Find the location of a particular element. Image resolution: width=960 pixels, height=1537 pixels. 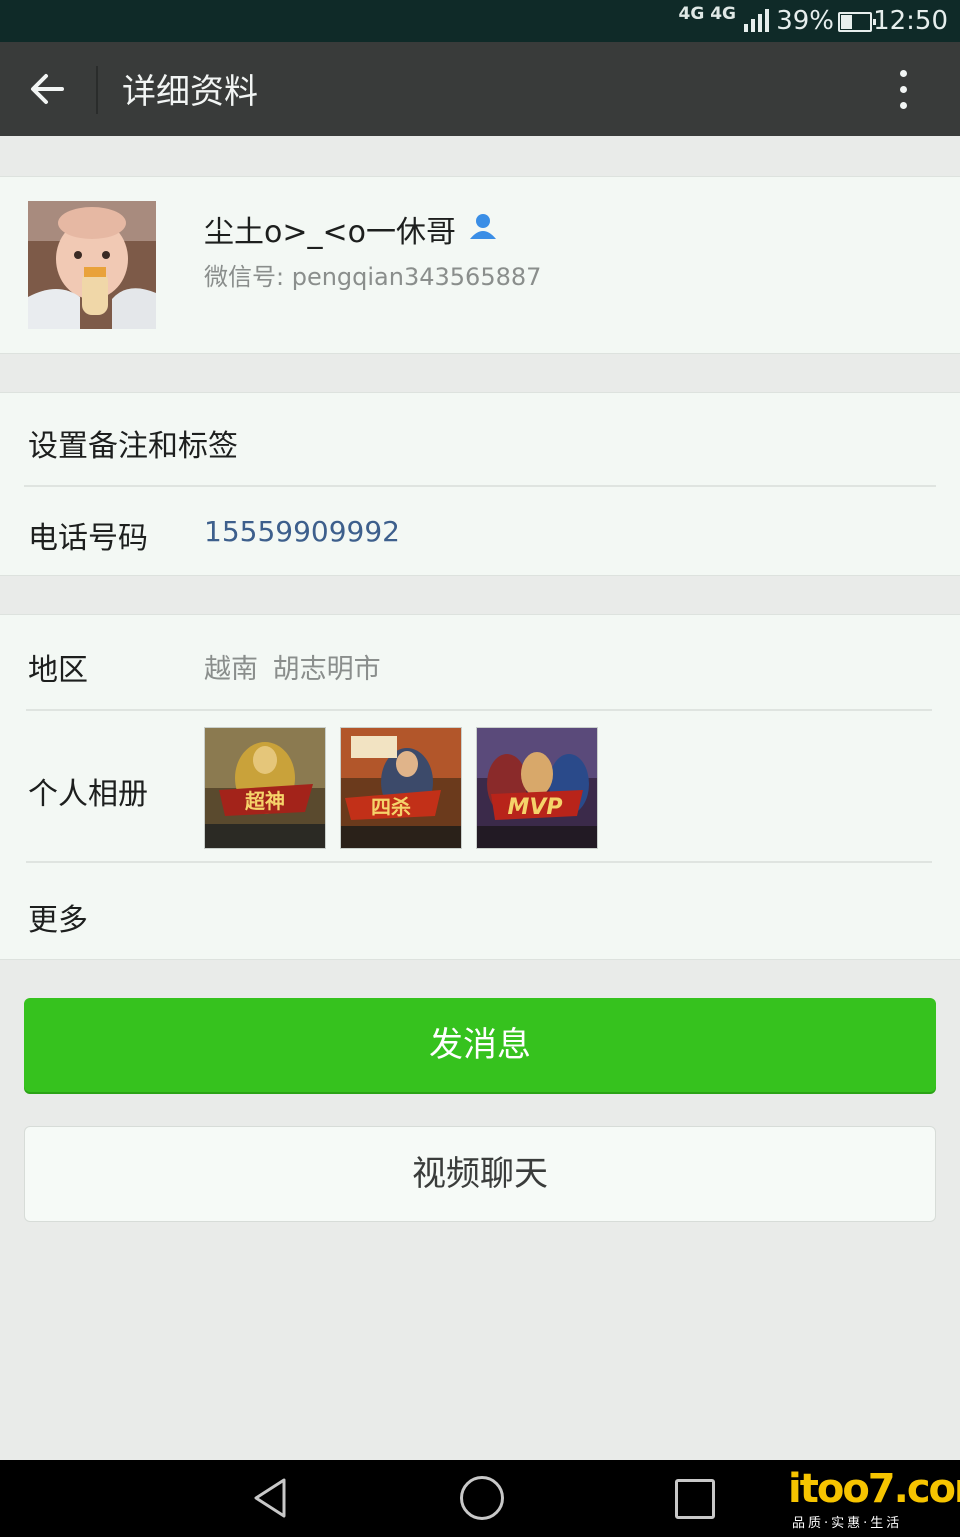

watermark-logo: itoo7.com 品质·实惠·生活 is located at coordinates (873, 1499).